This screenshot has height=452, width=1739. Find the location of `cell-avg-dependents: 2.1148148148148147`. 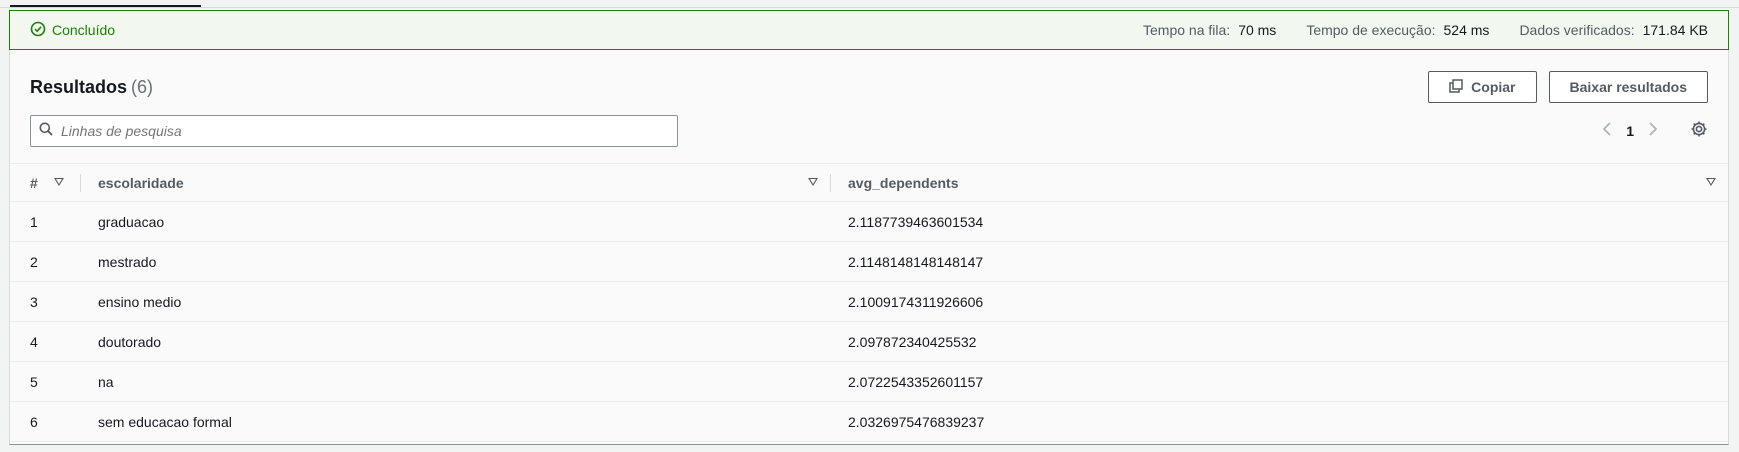

cell-avg-dependents: 2.1148148148148147 is located at coordinates (1279, 261).